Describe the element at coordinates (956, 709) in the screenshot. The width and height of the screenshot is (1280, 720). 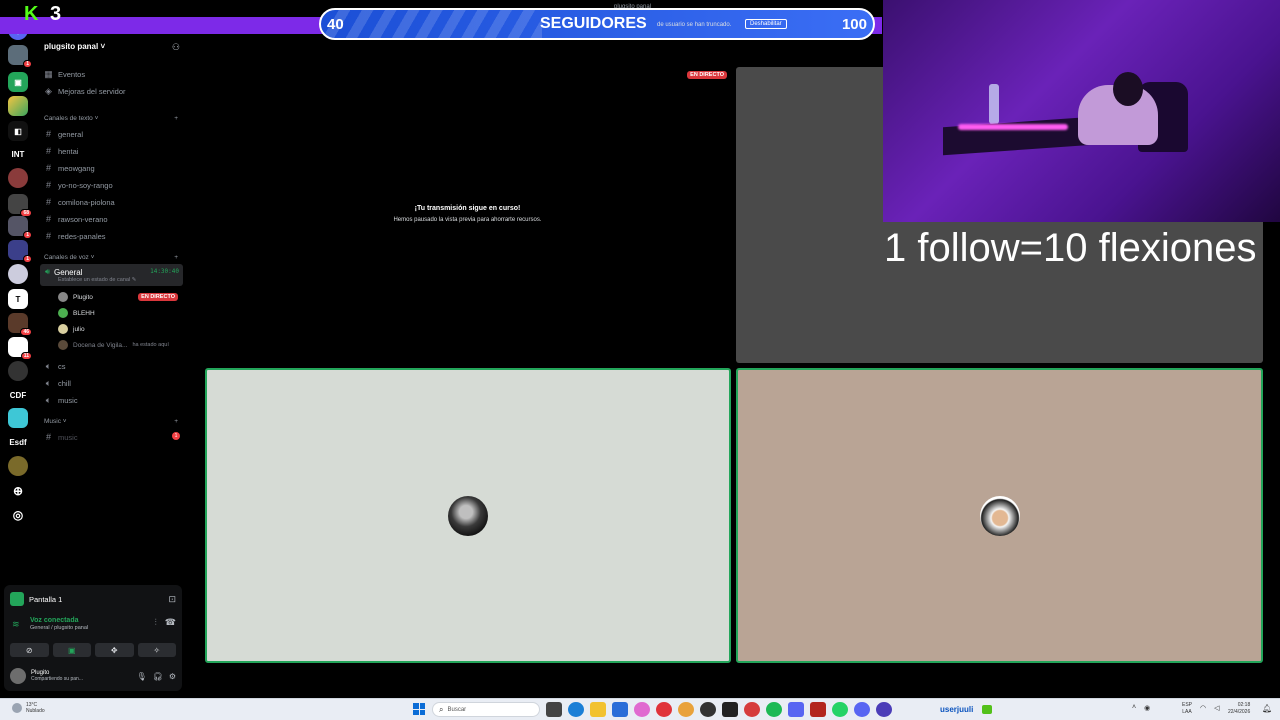
I see `taskbar-user: userjuuli` at that location.